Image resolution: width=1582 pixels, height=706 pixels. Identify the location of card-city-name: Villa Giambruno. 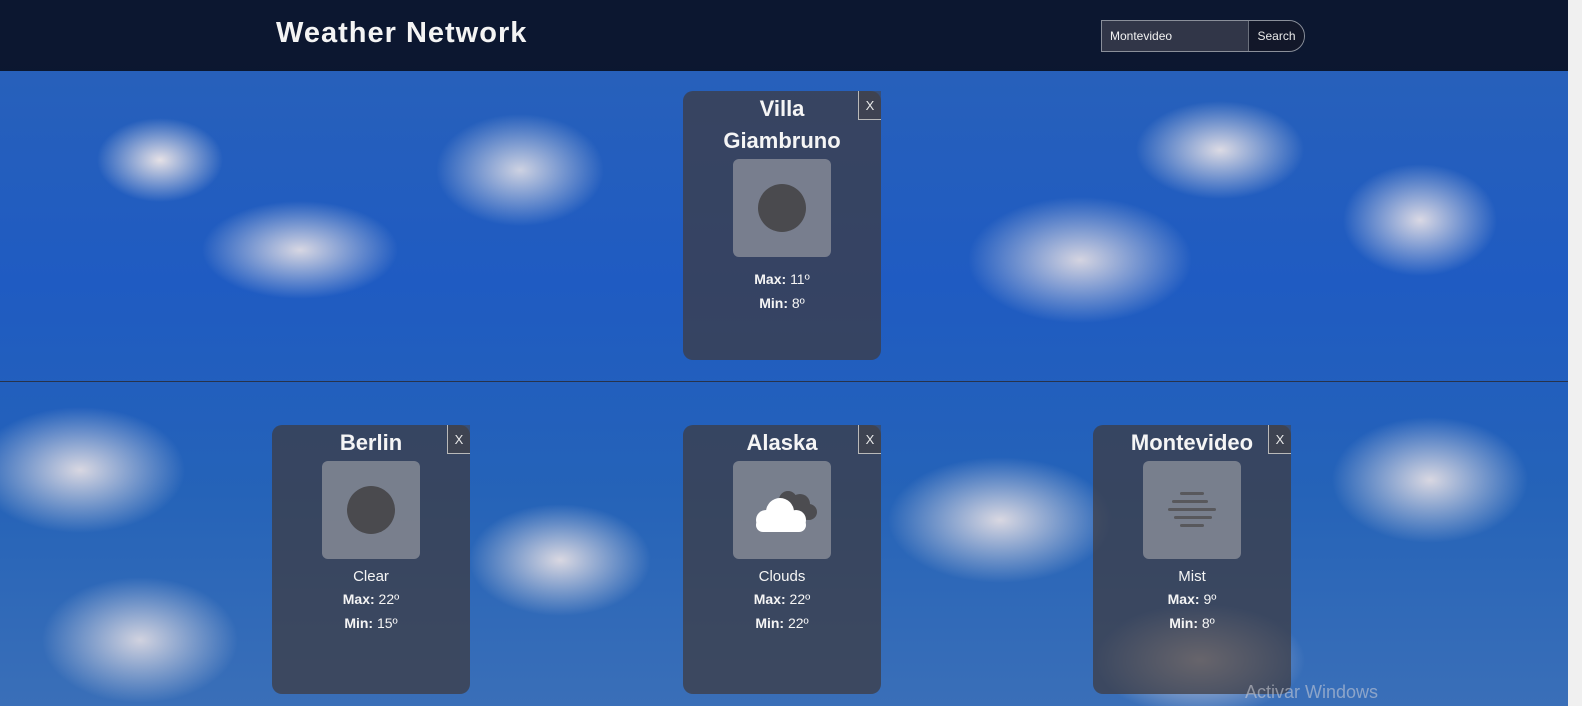
(782, 124).